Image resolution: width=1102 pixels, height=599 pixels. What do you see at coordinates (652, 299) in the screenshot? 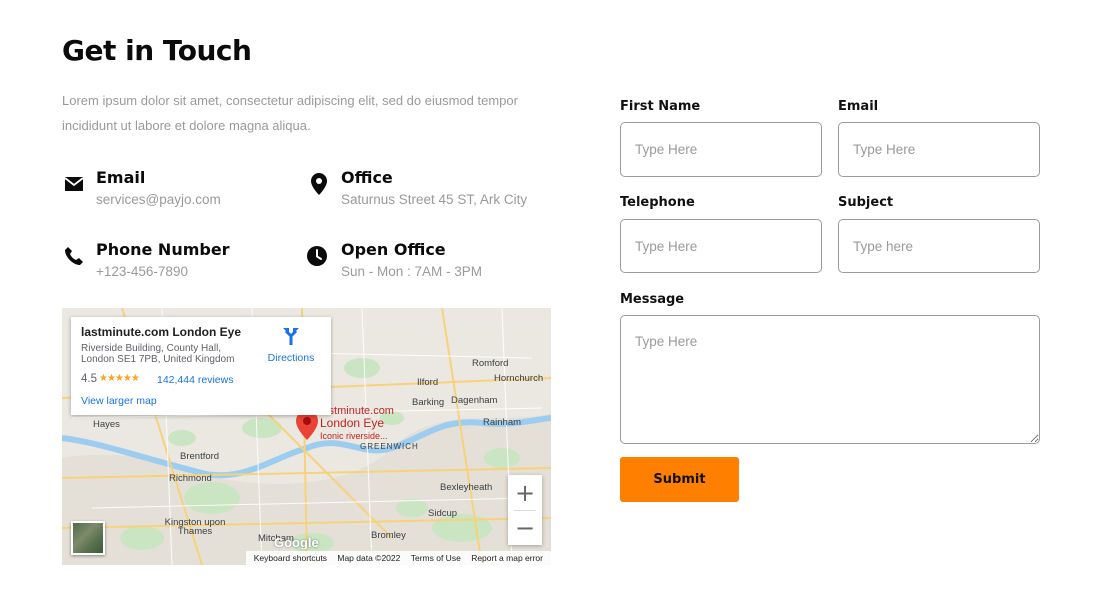
I see `message-label: Message` at bounding box center [652, 299].